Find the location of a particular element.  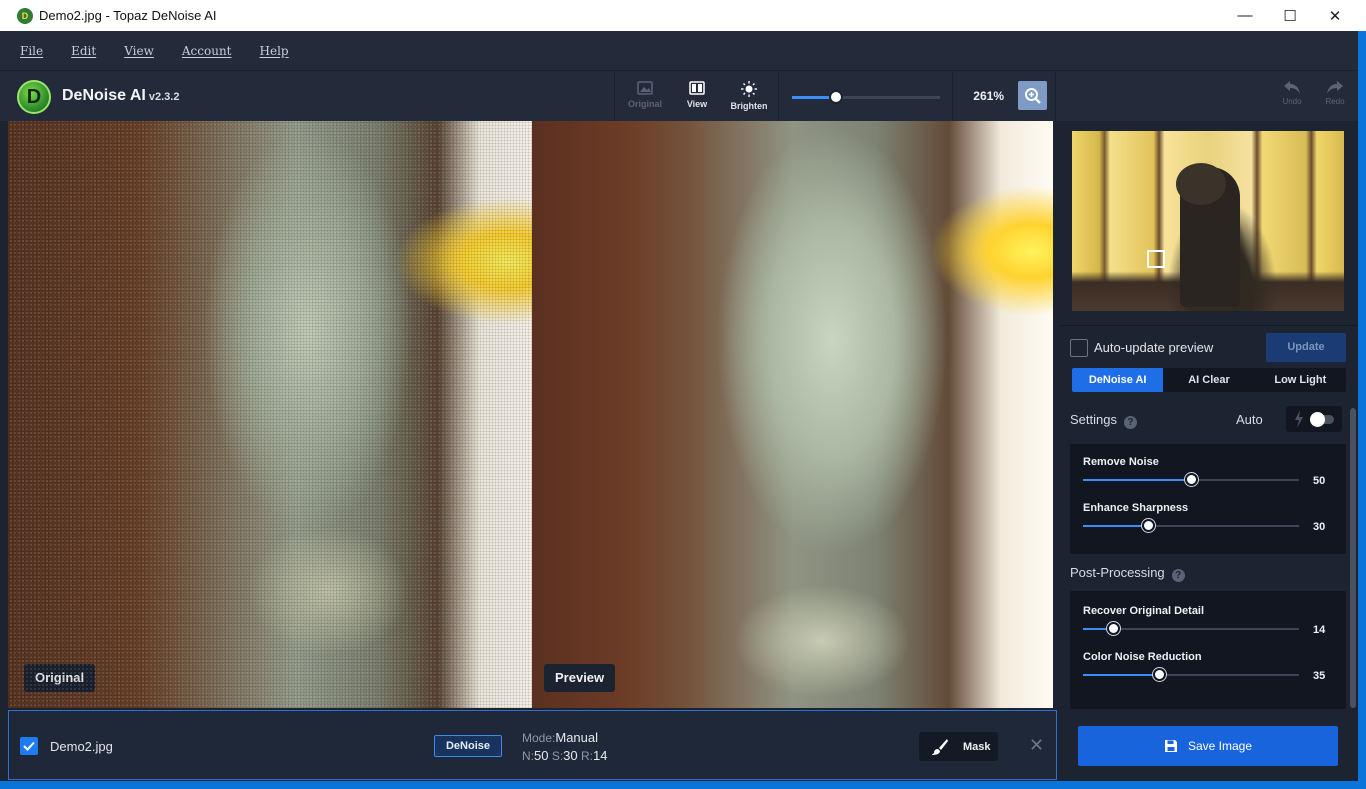

maximize-button: ☐ is located at coordinates (1290, 15).